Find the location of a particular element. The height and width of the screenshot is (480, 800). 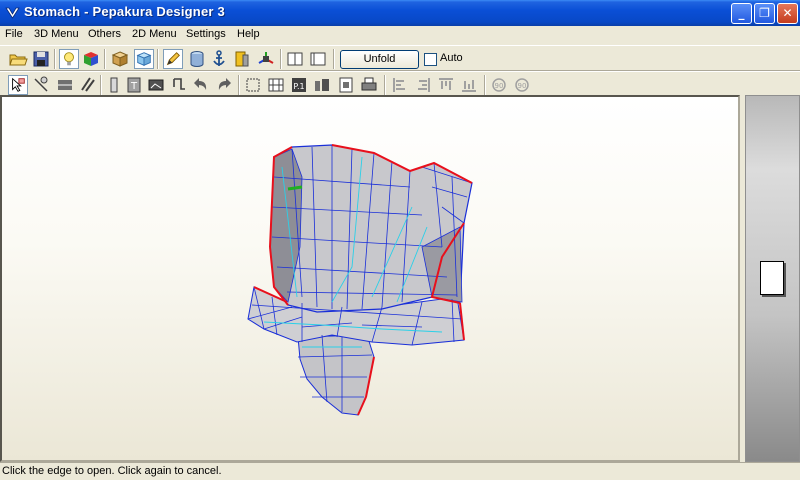

align-bottom-icon is located at coordinates (469, 85).